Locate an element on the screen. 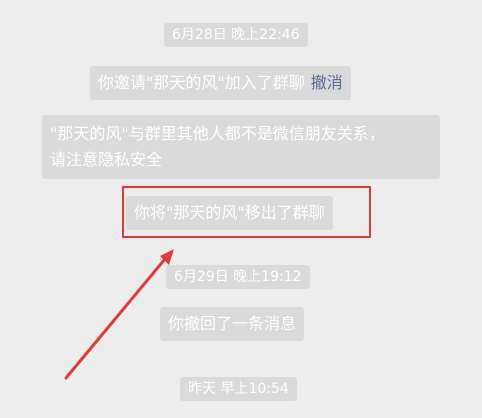 Image resolution: width=482 pixels, height=418 pixels. revoke-link: 撤消 is located at coordinates (327, 82).